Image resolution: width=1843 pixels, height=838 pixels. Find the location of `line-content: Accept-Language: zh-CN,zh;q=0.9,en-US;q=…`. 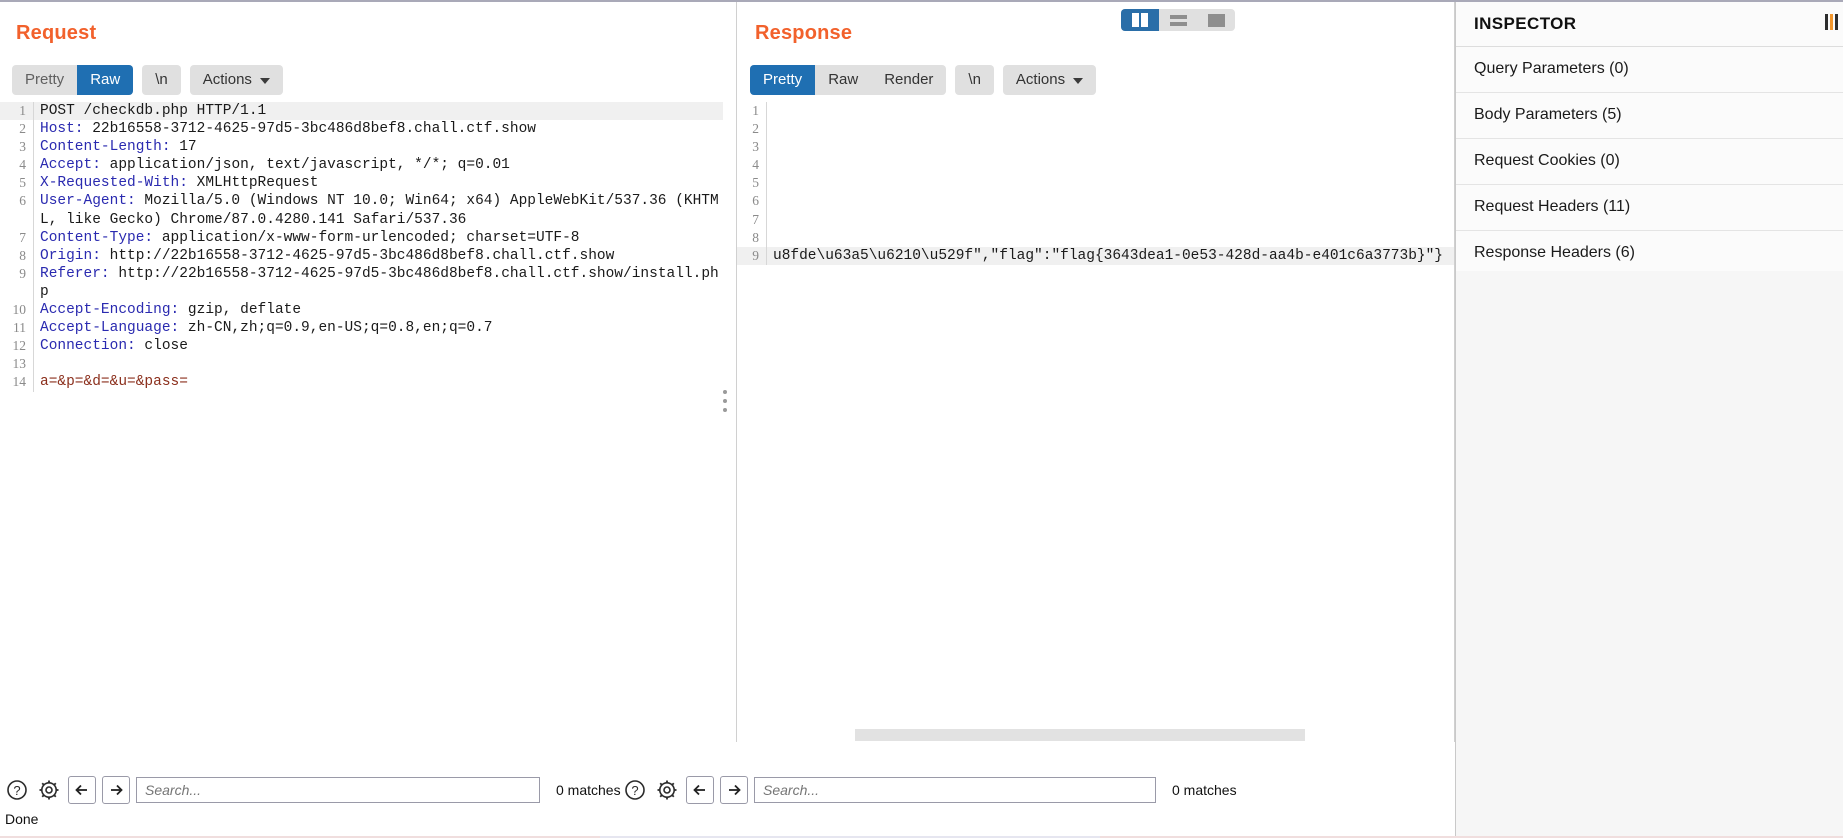

line-content: Accept-Language: zh-CN,zh;q=0.9,en-US;q=… is located at coordinates (379, 328).